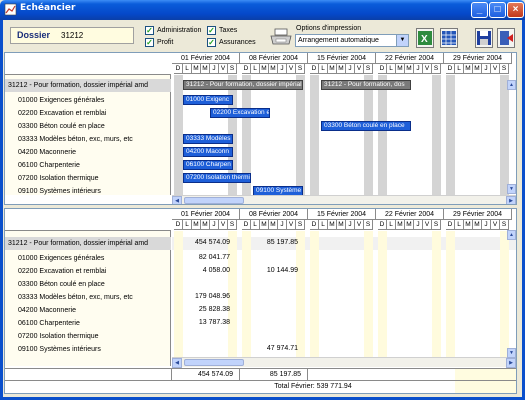 Image resolution: width=525 pixels, height=400 pixels. Describe the element at coordinates (208, 100) in the screenshot. I see `task-bar: 01000 Exigenc` at that location.